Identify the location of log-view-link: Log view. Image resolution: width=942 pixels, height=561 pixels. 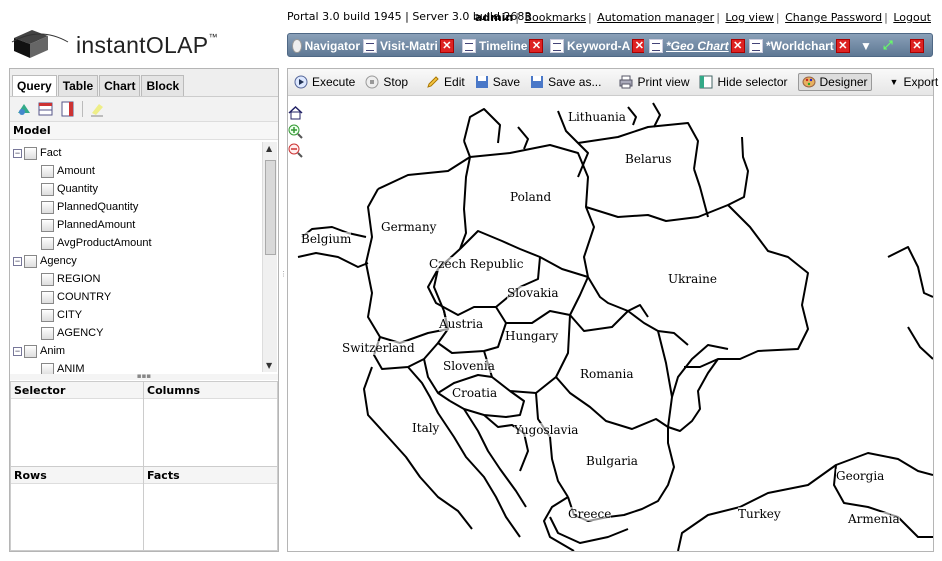
(749, 17).